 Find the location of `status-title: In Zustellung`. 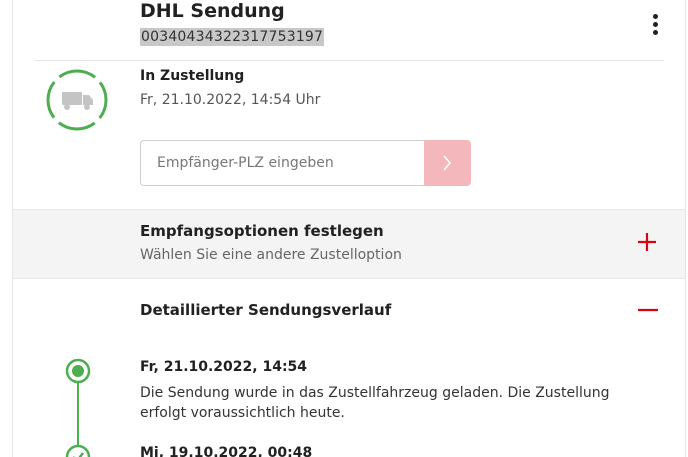

status-title: In Zustellung is located at coordinates (192, 76).